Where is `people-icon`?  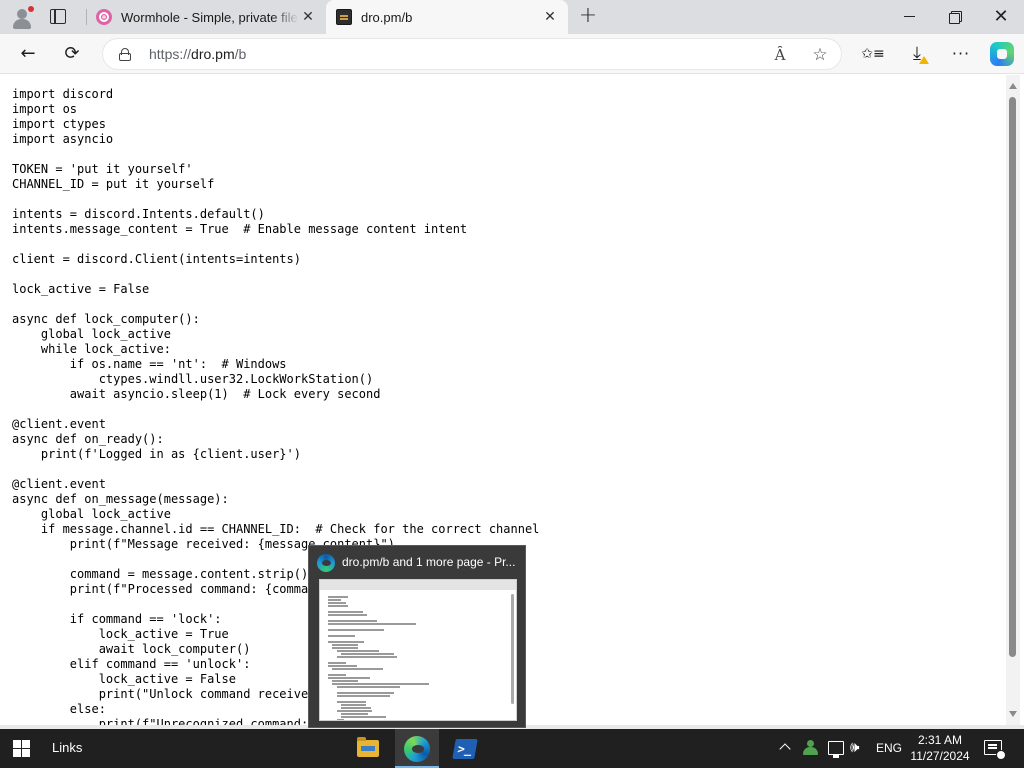 people-icon is located at coordinates (811, 748).